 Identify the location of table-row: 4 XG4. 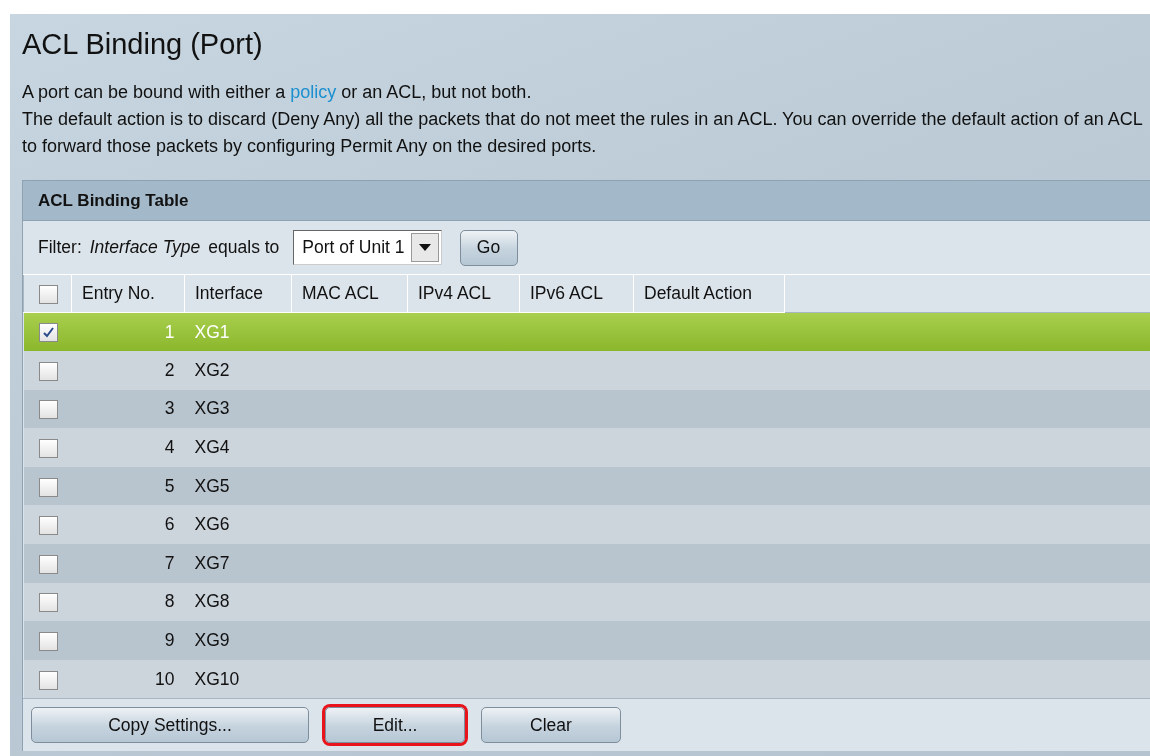
(586, 447).